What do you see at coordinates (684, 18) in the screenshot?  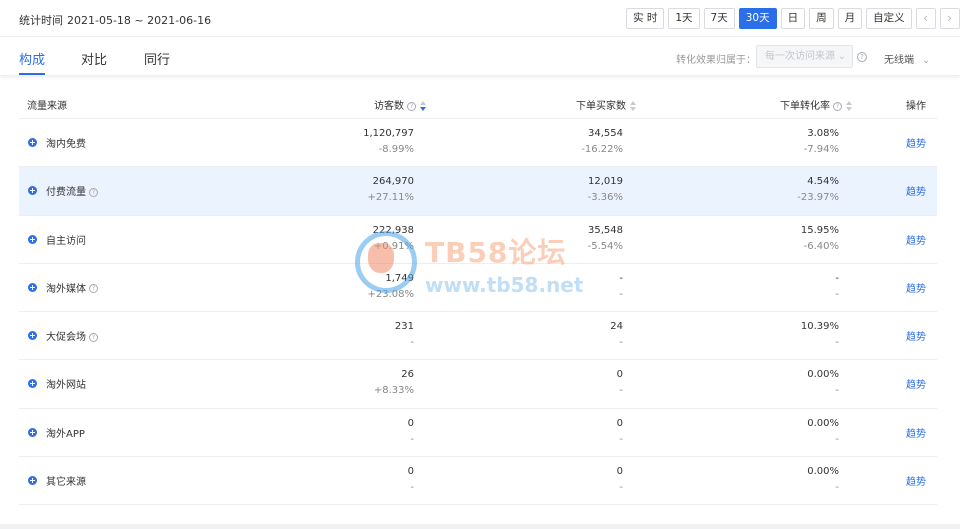 I see `date-btn-1day: 1天` at bounding box center [684, 18].